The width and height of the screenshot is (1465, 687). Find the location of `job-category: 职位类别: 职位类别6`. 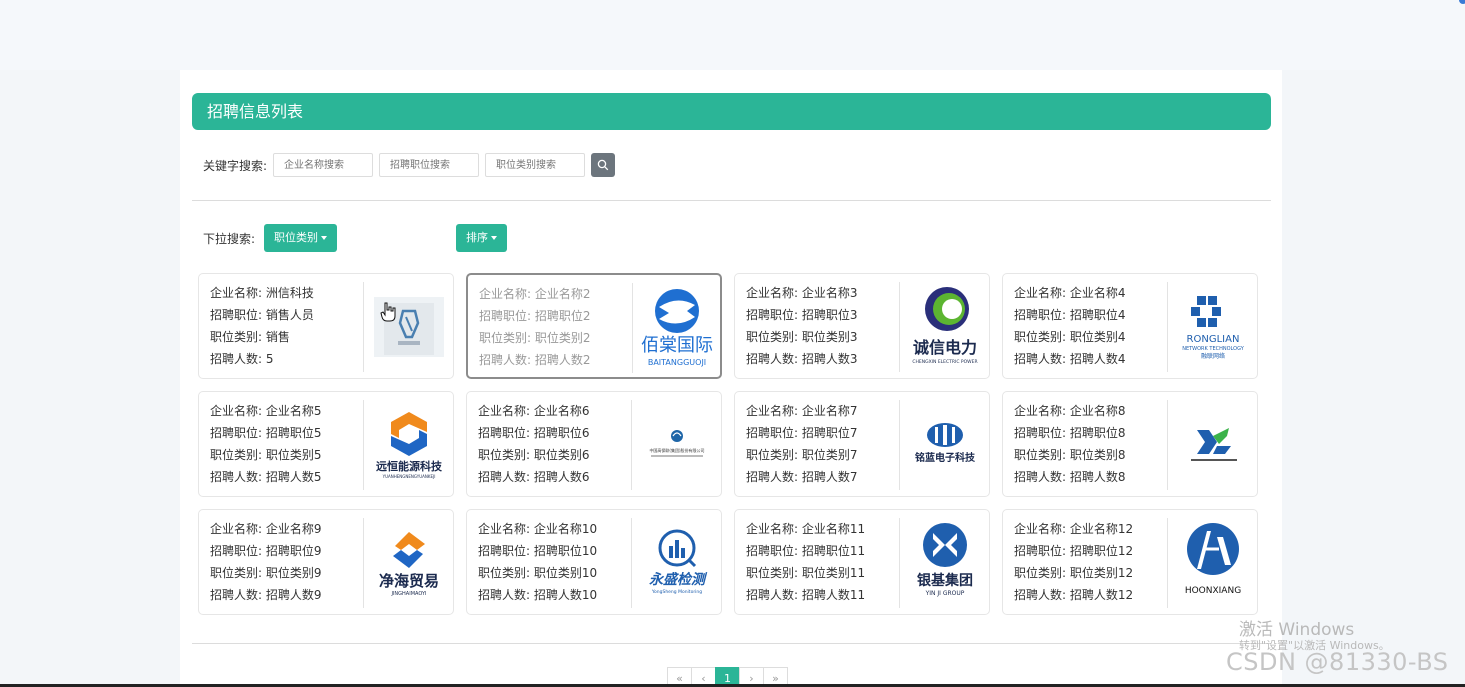

job-category: 职位类别: 职位类别6 is located at coordinates (534, 455).